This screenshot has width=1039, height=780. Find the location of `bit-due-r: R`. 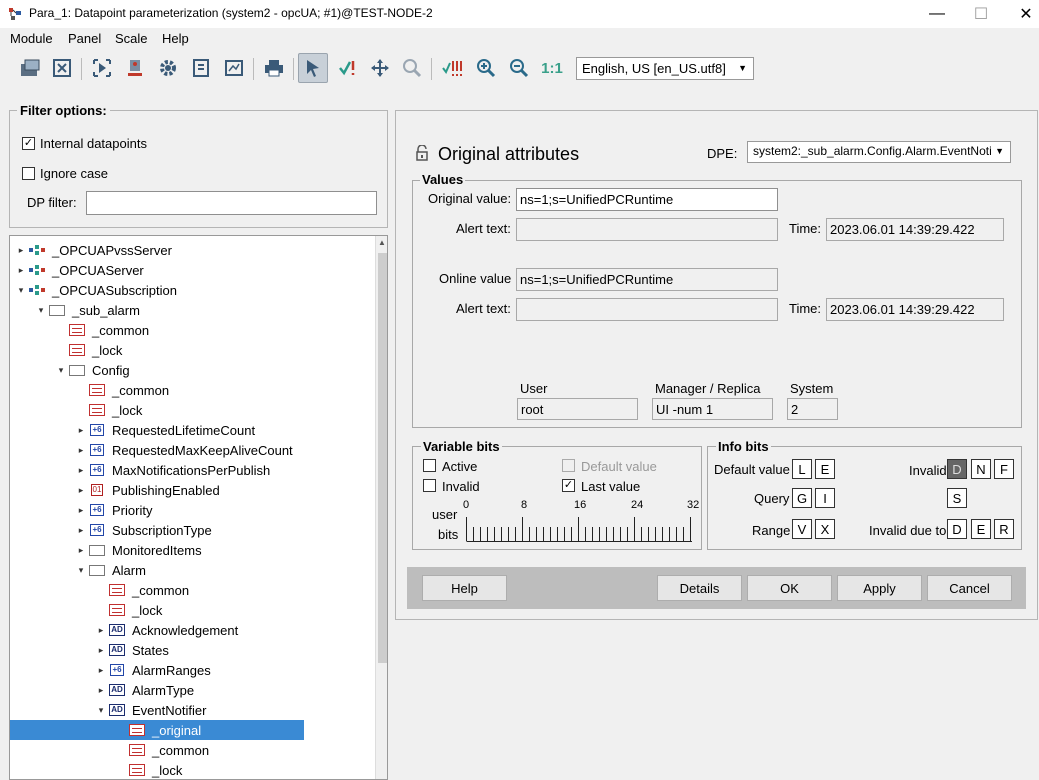

bit-due-r: R is located at coordinates (1004, 529).